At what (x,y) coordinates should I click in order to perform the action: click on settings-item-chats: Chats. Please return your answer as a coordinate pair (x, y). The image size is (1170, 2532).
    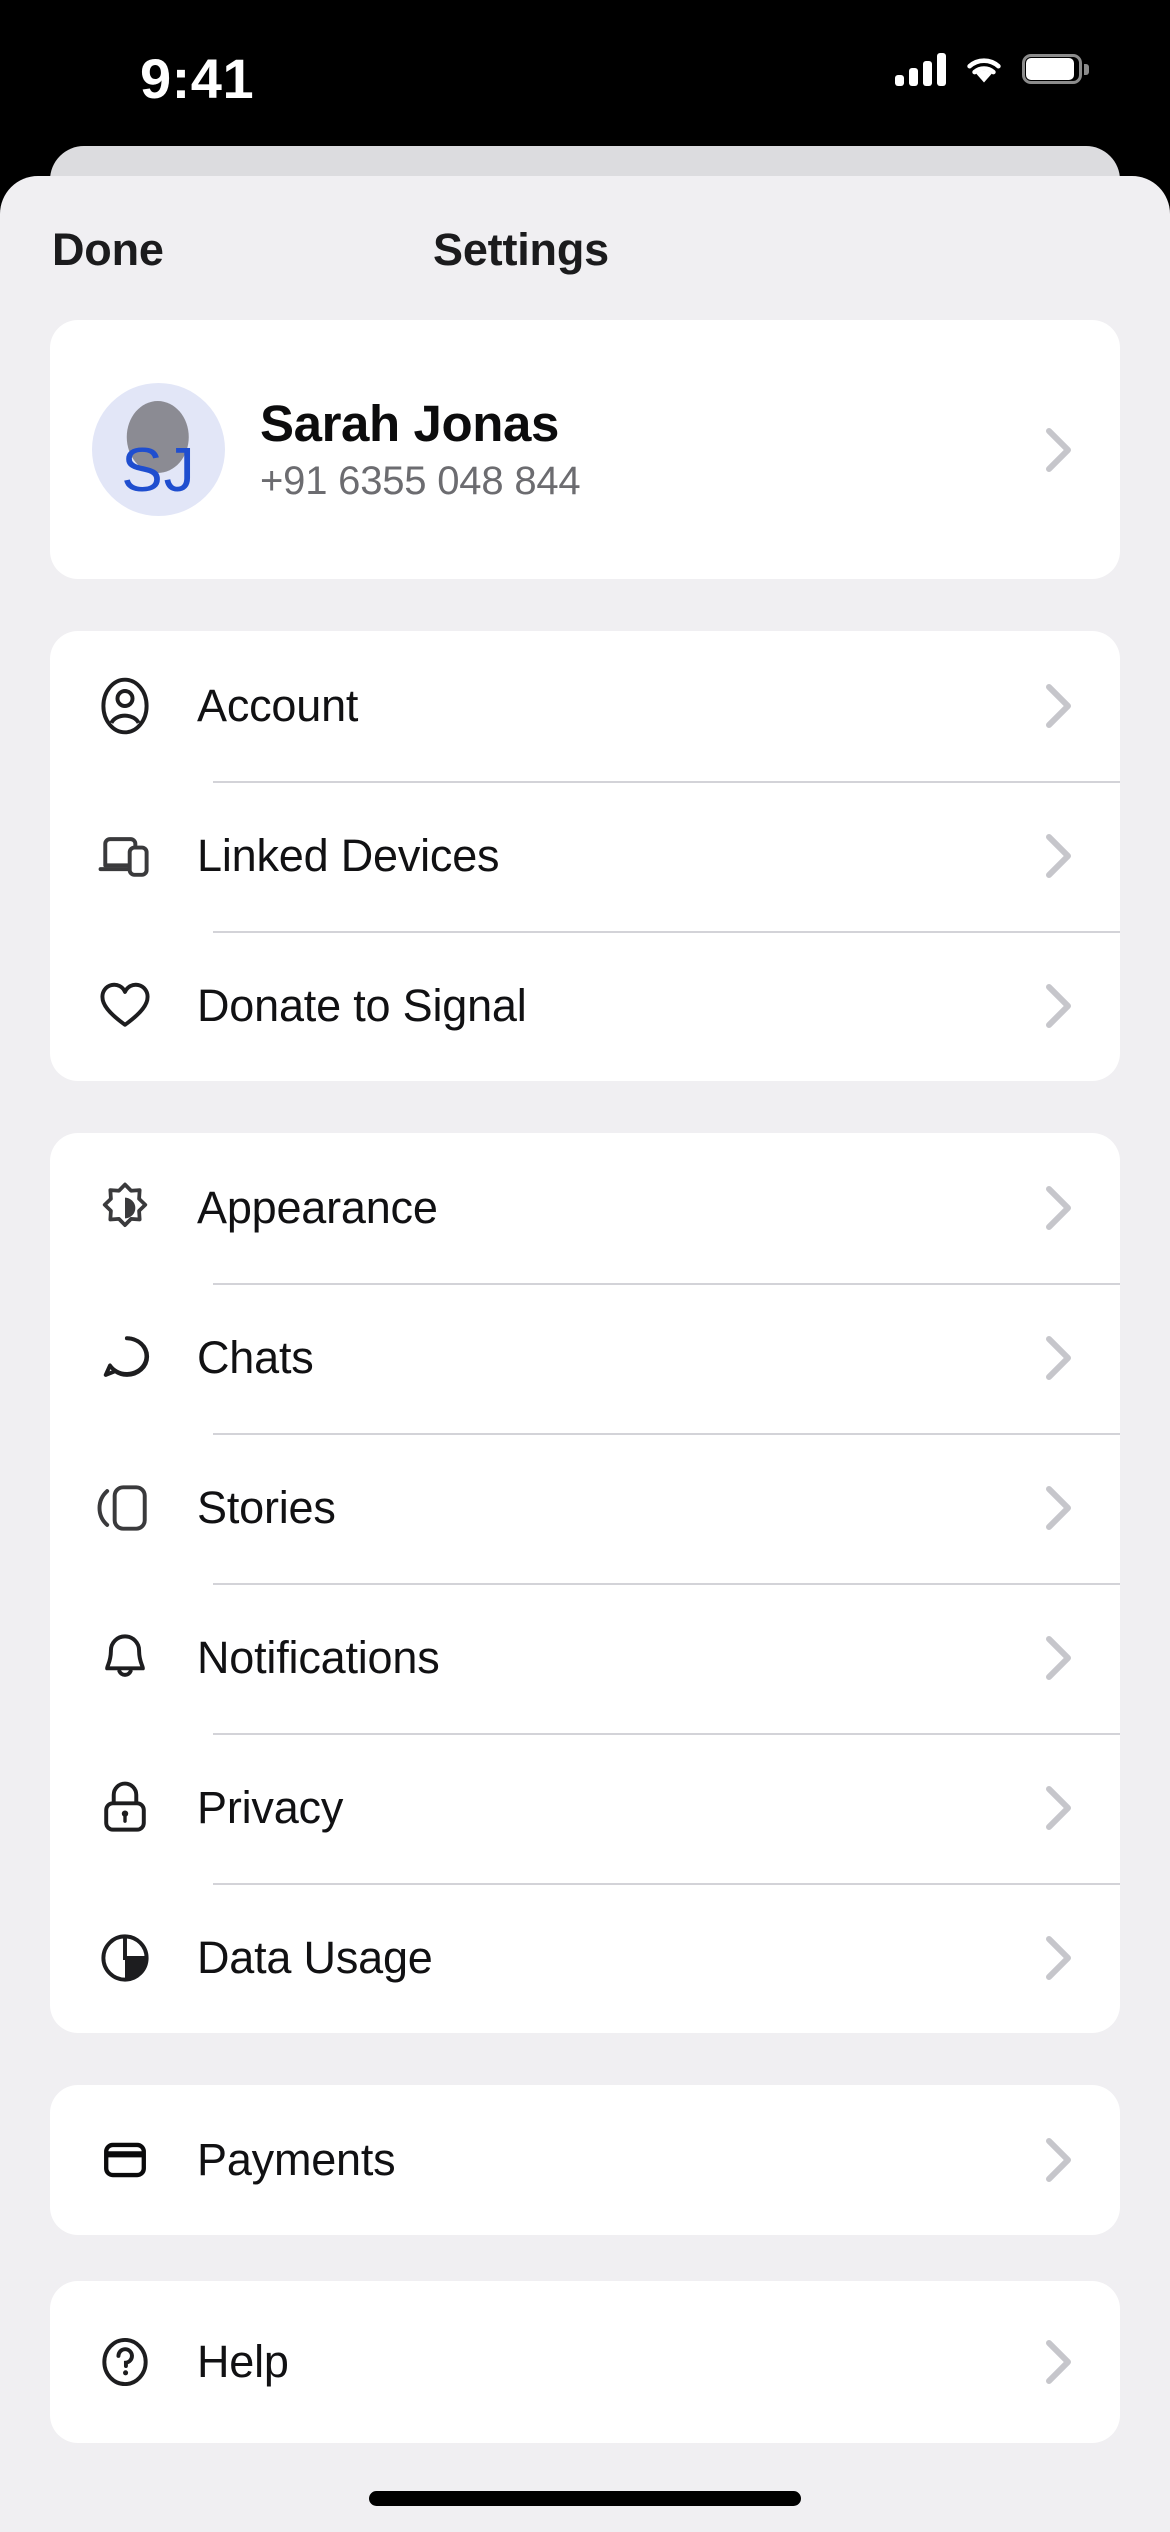
    Looking at the image, I should click on (585, 1358).